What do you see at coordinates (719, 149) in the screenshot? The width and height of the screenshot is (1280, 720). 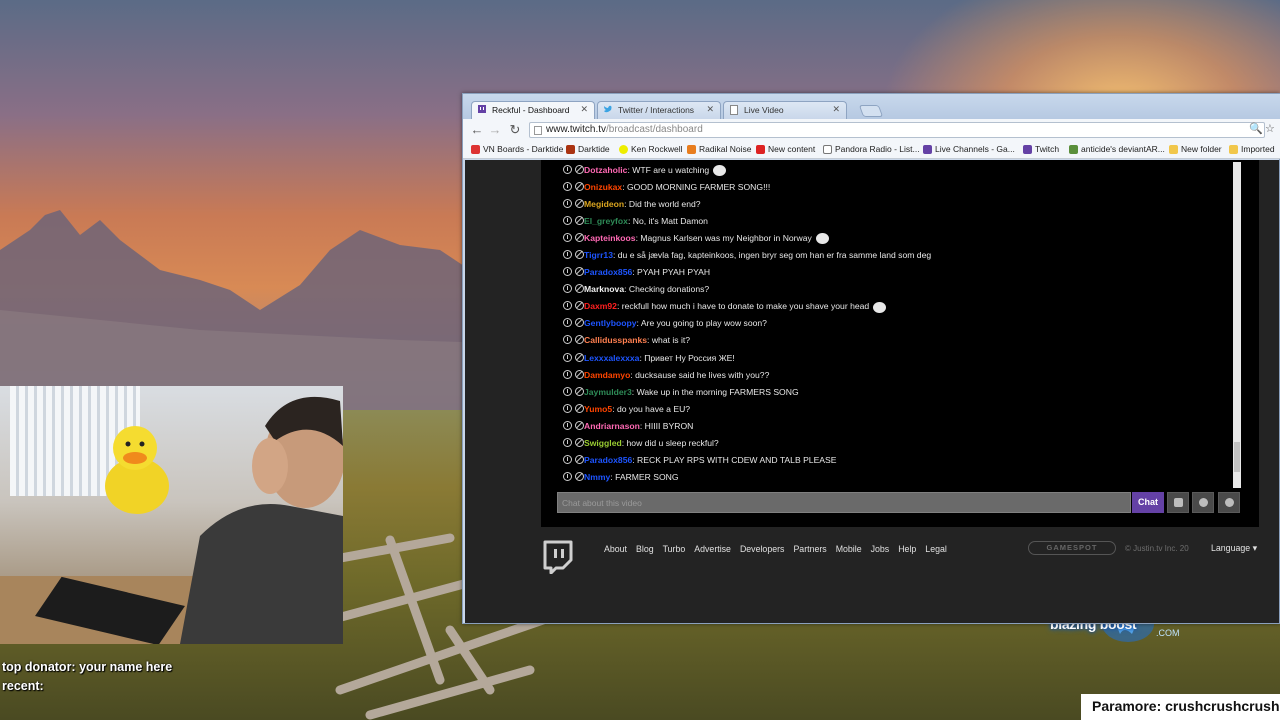 I see `bookmark-item: Radikal Noise` at bounding box center [719, 149].